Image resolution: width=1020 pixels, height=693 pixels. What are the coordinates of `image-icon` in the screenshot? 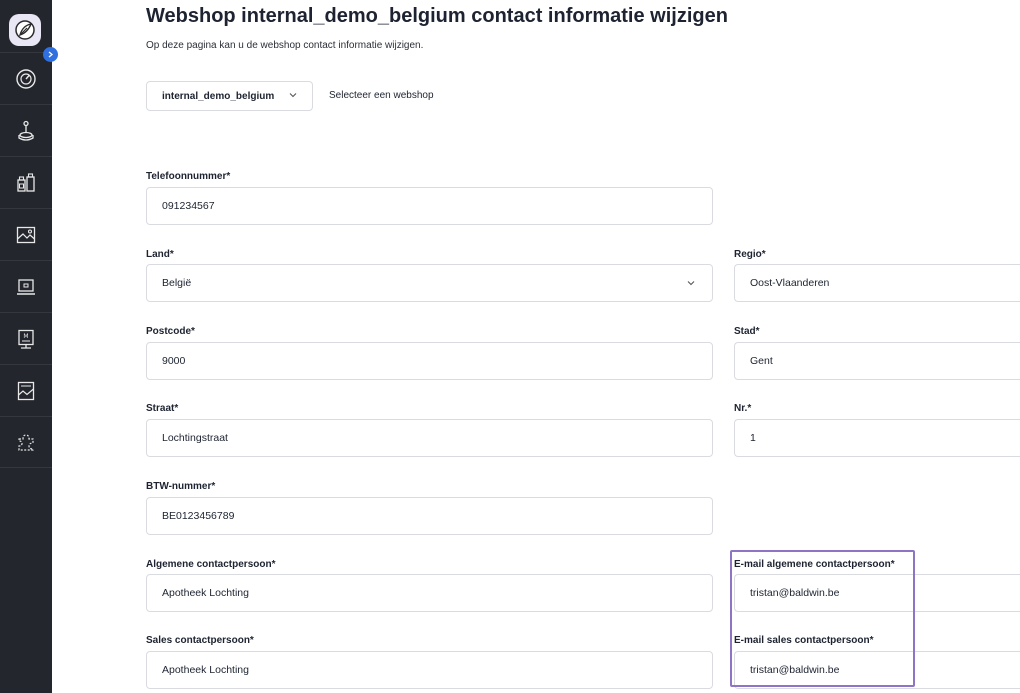 It's located at (26, 234).